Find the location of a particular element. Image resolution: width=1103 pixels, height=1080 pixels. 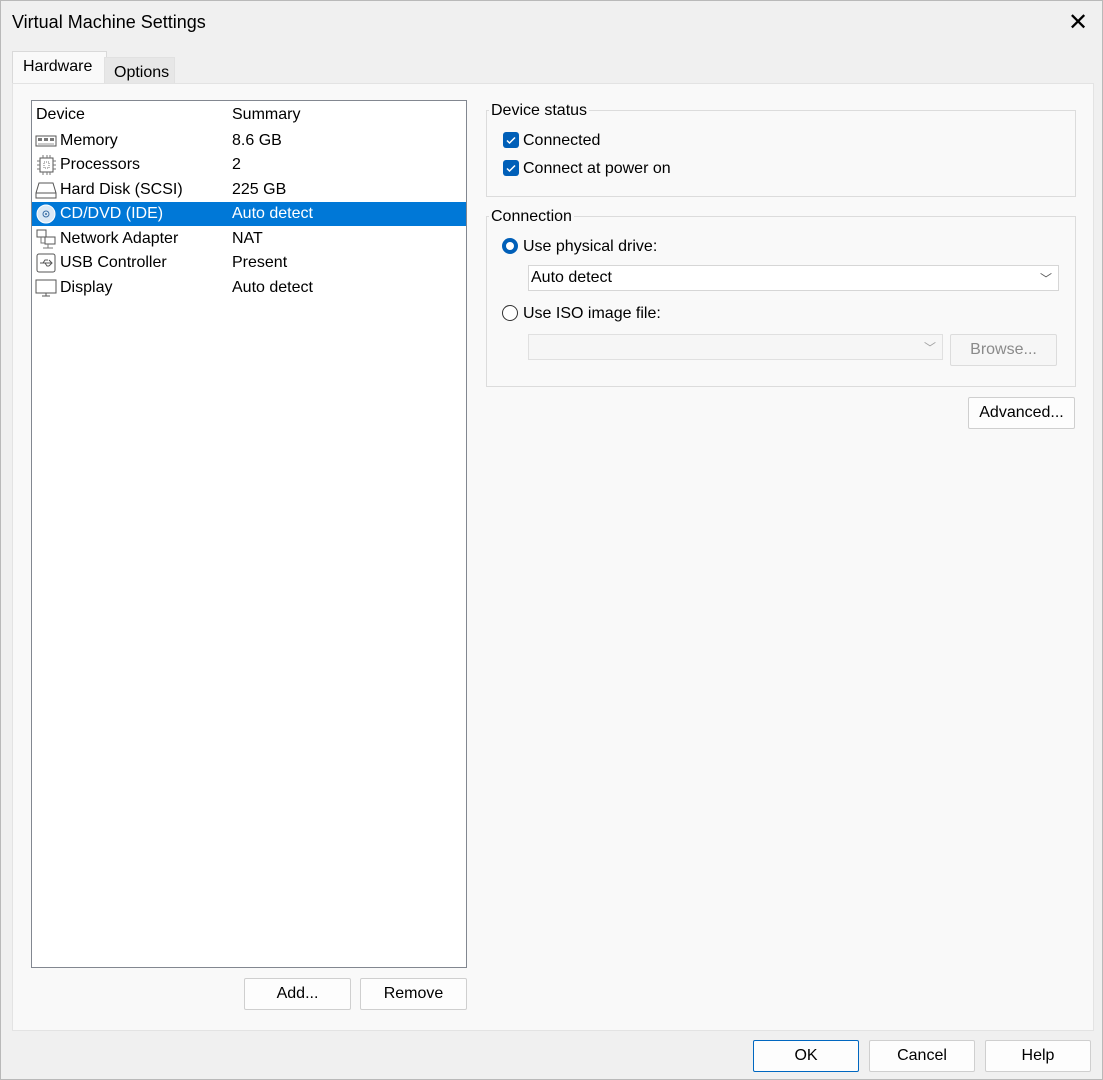

physical-drive-select: Auto detect ﹀ is located at coordinates (793, 278).